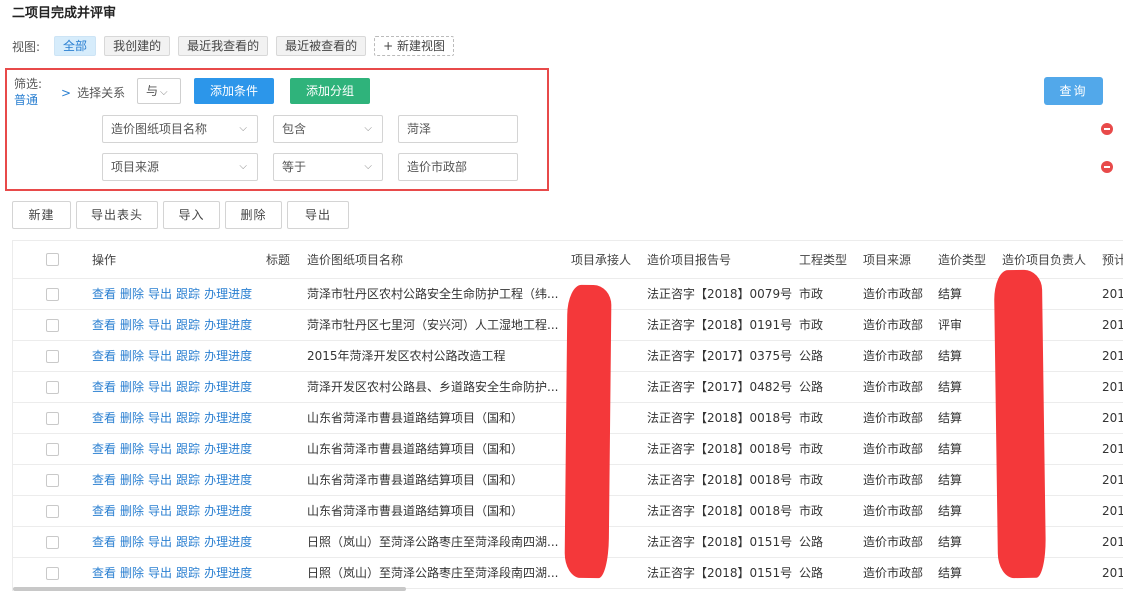 Image resolution: width=1123 pixels, height=591 pixels. Describe the element at coordinates (180, 129) in the screenshot. I see `condition-1-field-select: 造价图纸项目名称 ⌵` at that location.